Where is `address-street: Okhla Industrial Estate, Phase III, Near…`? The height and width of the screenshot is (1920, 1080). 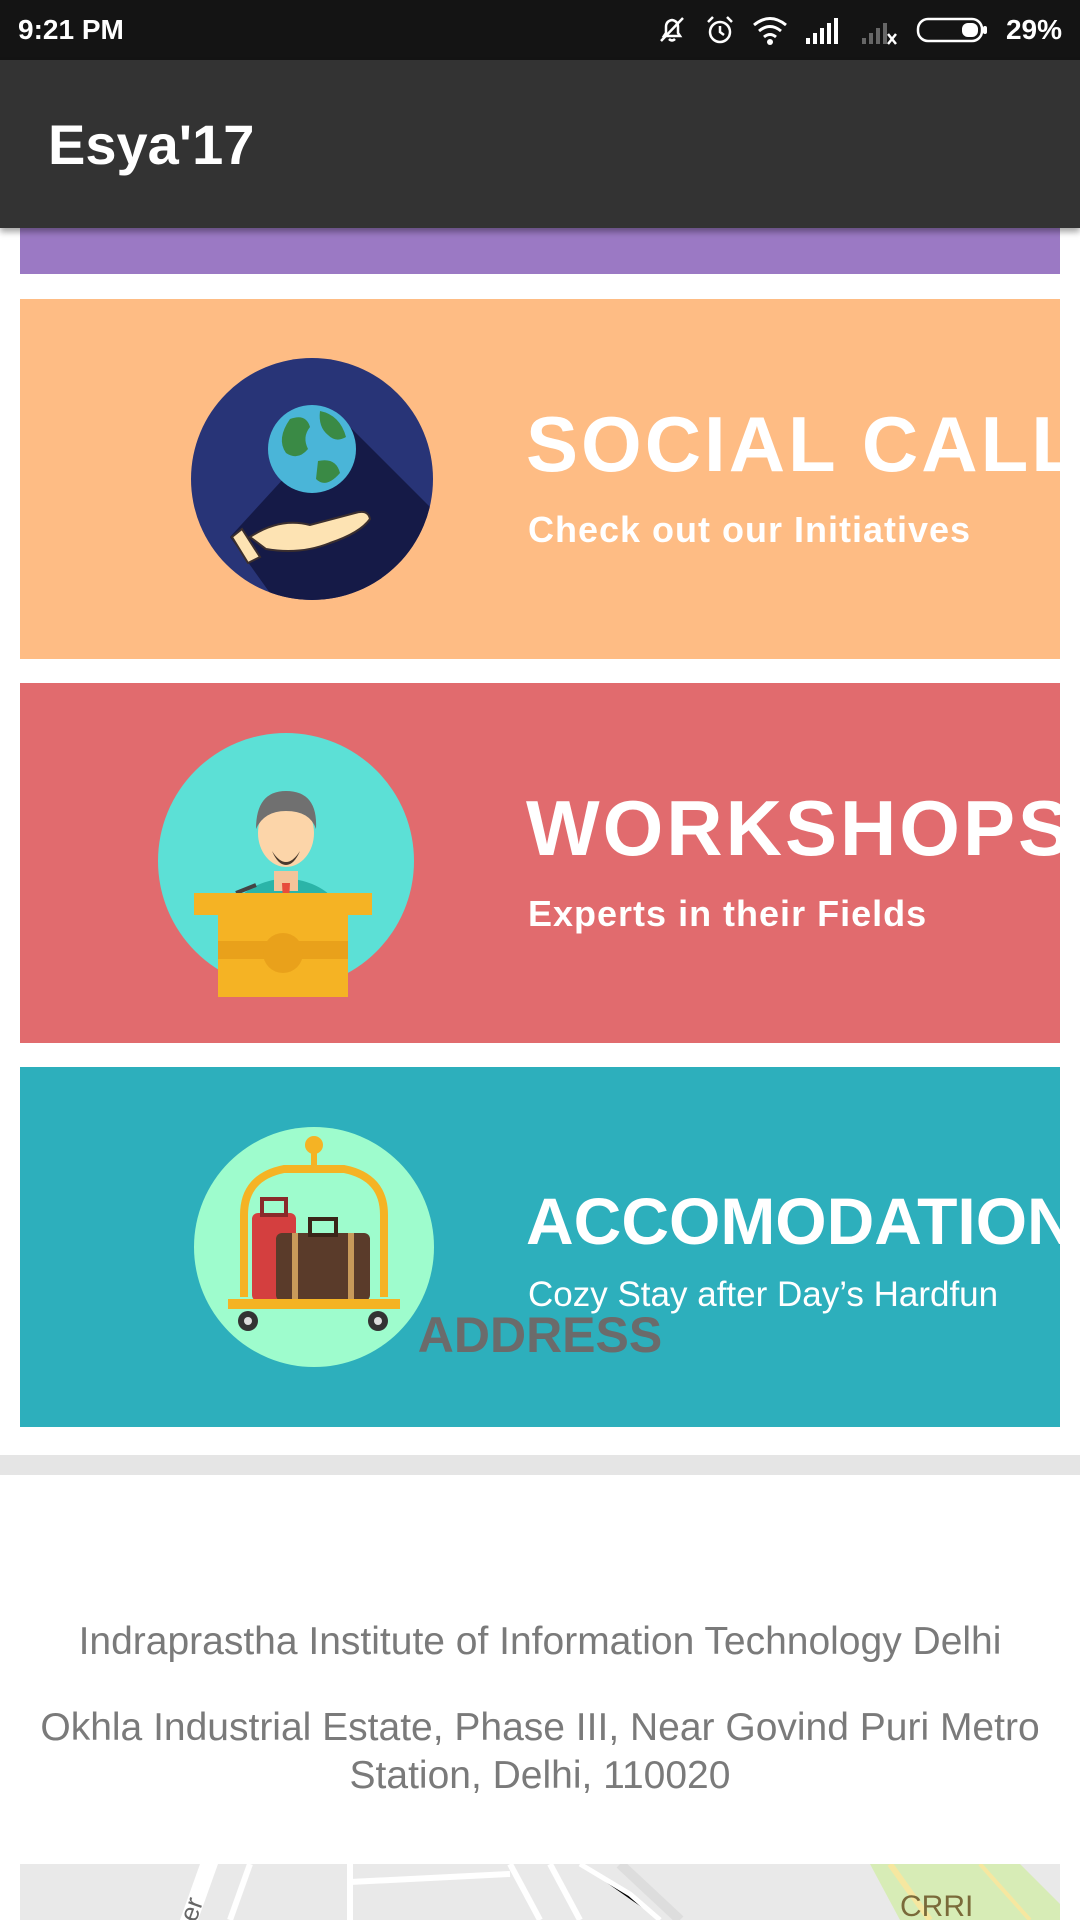
address-street: Okhla Industrial Estate, Phase III, Near… is located at coordinates (540, 1751).